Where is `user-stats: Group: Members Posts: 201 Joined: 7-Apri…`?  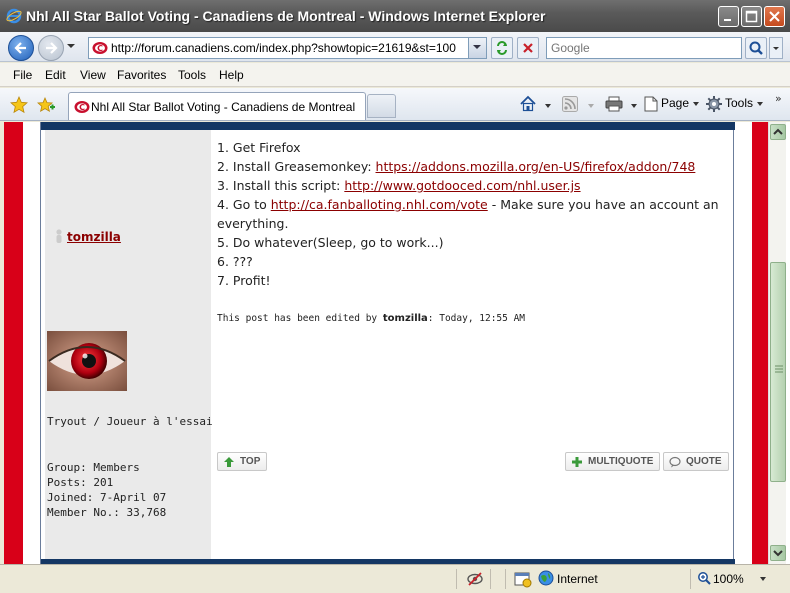
user-stats: Group: Members Posts: 201 Joined: 7-Apri… is located at coordinates (106, 490).